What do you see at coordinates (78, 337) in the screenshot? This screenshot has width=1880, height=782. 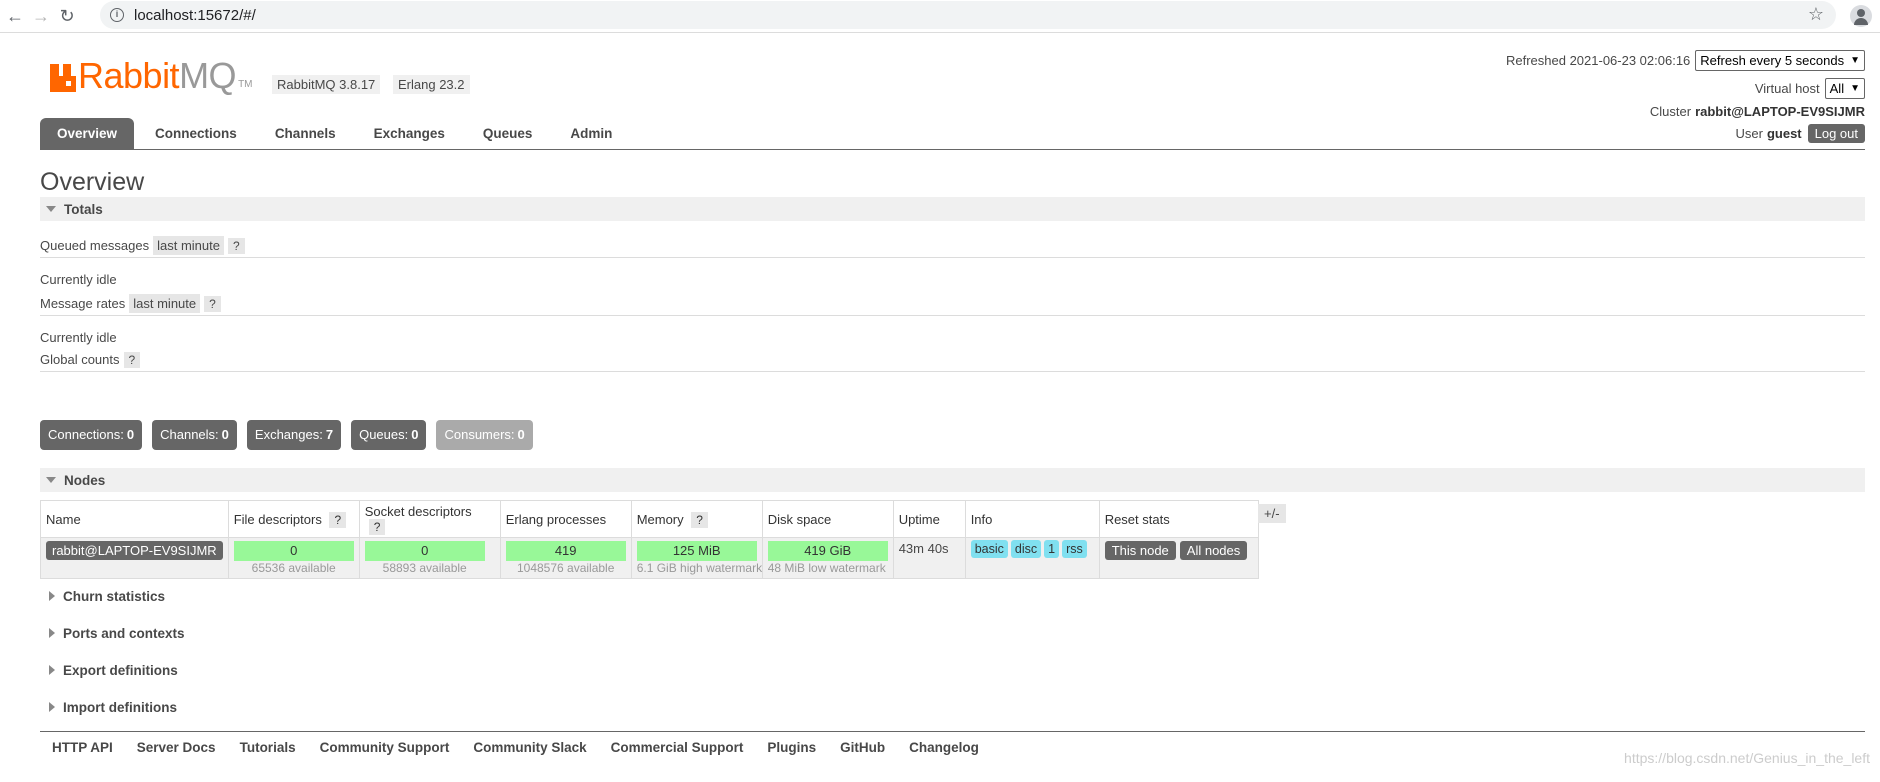 I see `message-rates-idle: Currently idle` at bounding box center [78, 337].